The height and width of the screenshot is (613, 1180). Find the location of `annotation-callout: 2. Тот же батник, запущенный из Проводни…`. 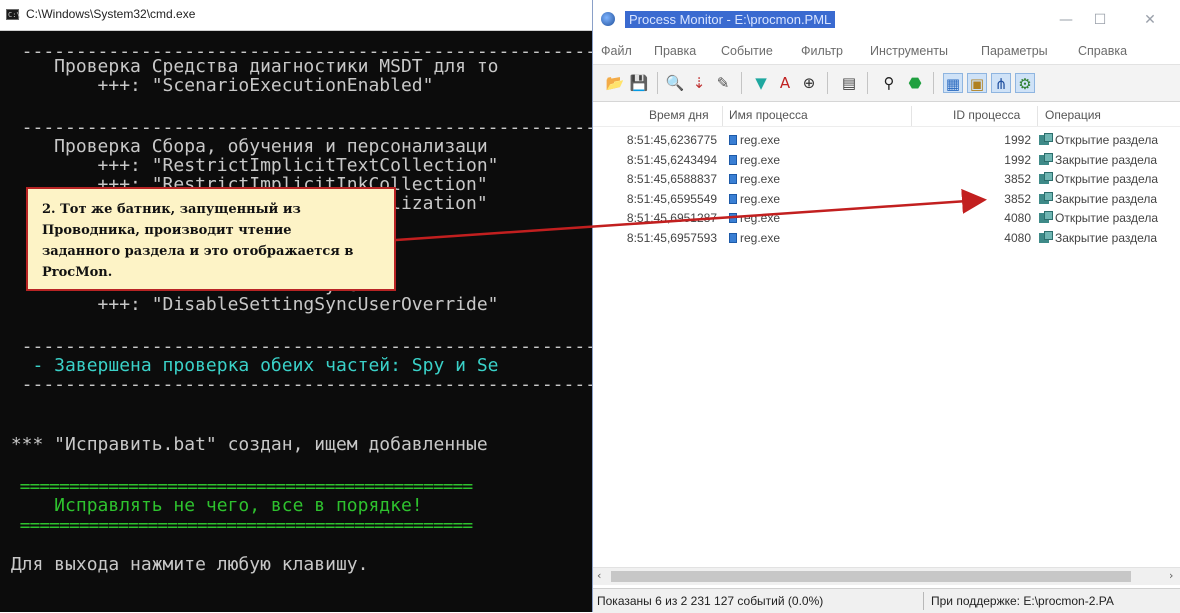

annotation-callout: 2. Тот же батник, запущенный из Проводни… is located at coordinates (211, 239).